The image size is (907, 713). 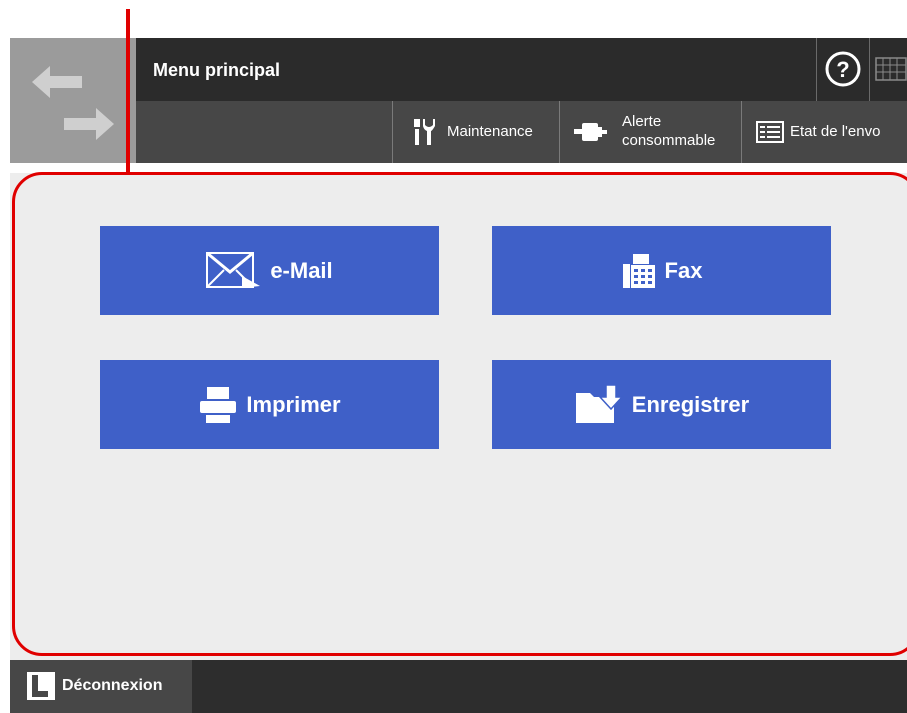 What do you see at coordinates (770, 132) in the screenshot?
I see `list-status-icon` at bounding box center [770, 132].